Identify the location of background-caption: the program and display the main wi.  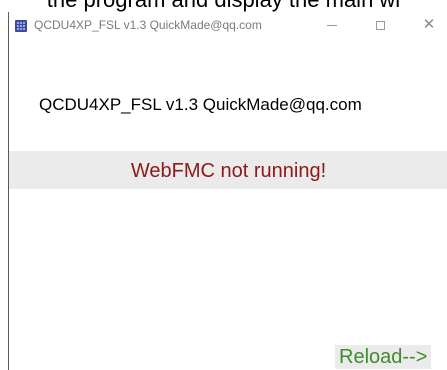
(223, 6).